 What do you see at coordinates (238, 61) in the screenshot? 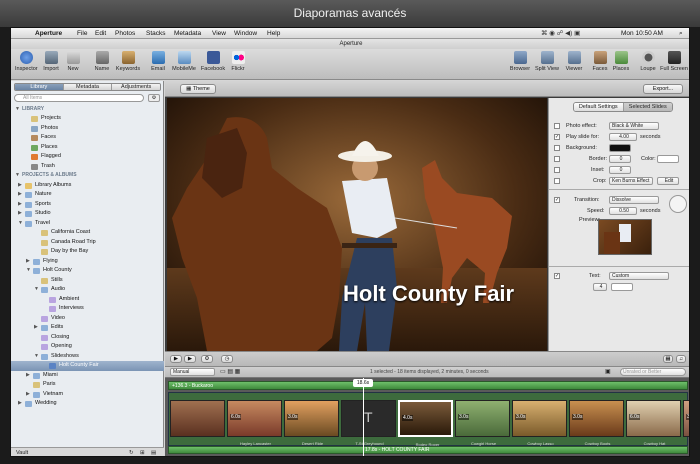
I see `flickr-button: Flickr` at bounding box center [238, 61].